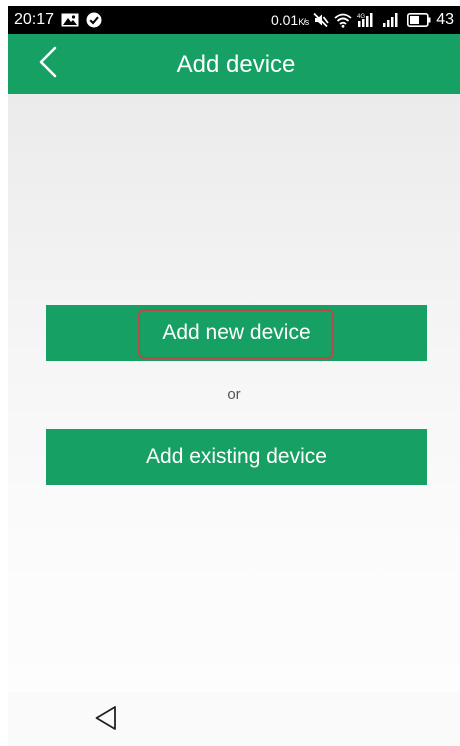 Image resolution: width=460 pixels, height=746 pixels. What do you see at coordinates (34, 19) in the screenshot?
I see `status-time: 20:17` at bounding box center [34, 19].